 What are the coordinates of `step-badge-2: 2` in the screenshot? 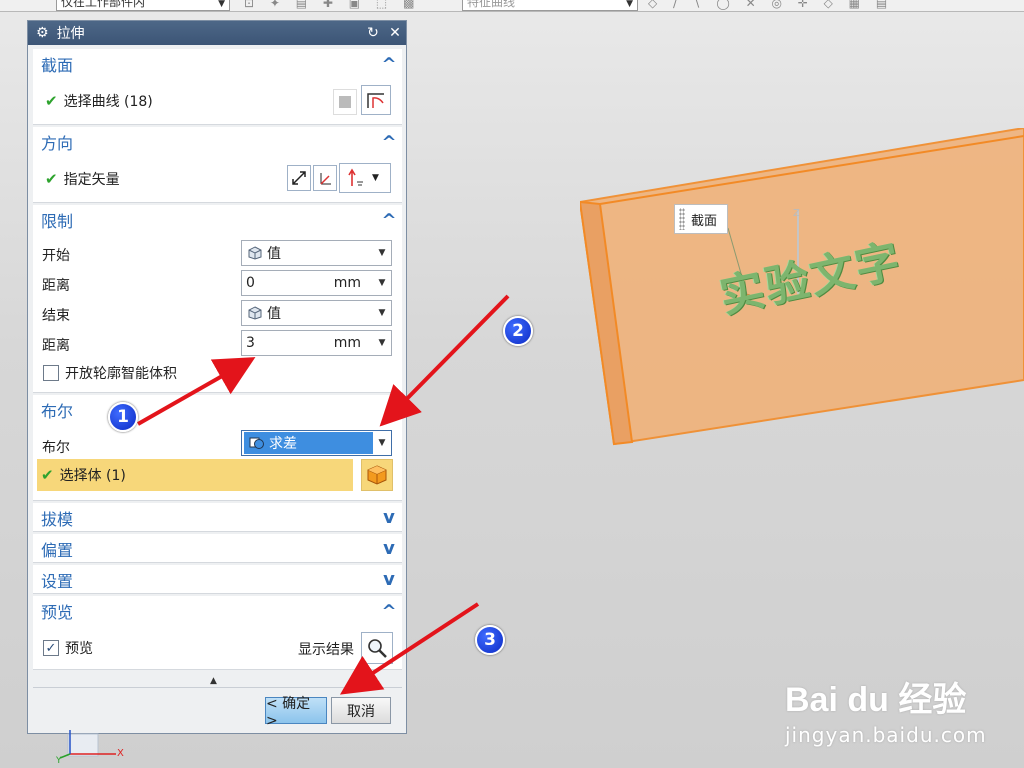 It's located at (518, 331).